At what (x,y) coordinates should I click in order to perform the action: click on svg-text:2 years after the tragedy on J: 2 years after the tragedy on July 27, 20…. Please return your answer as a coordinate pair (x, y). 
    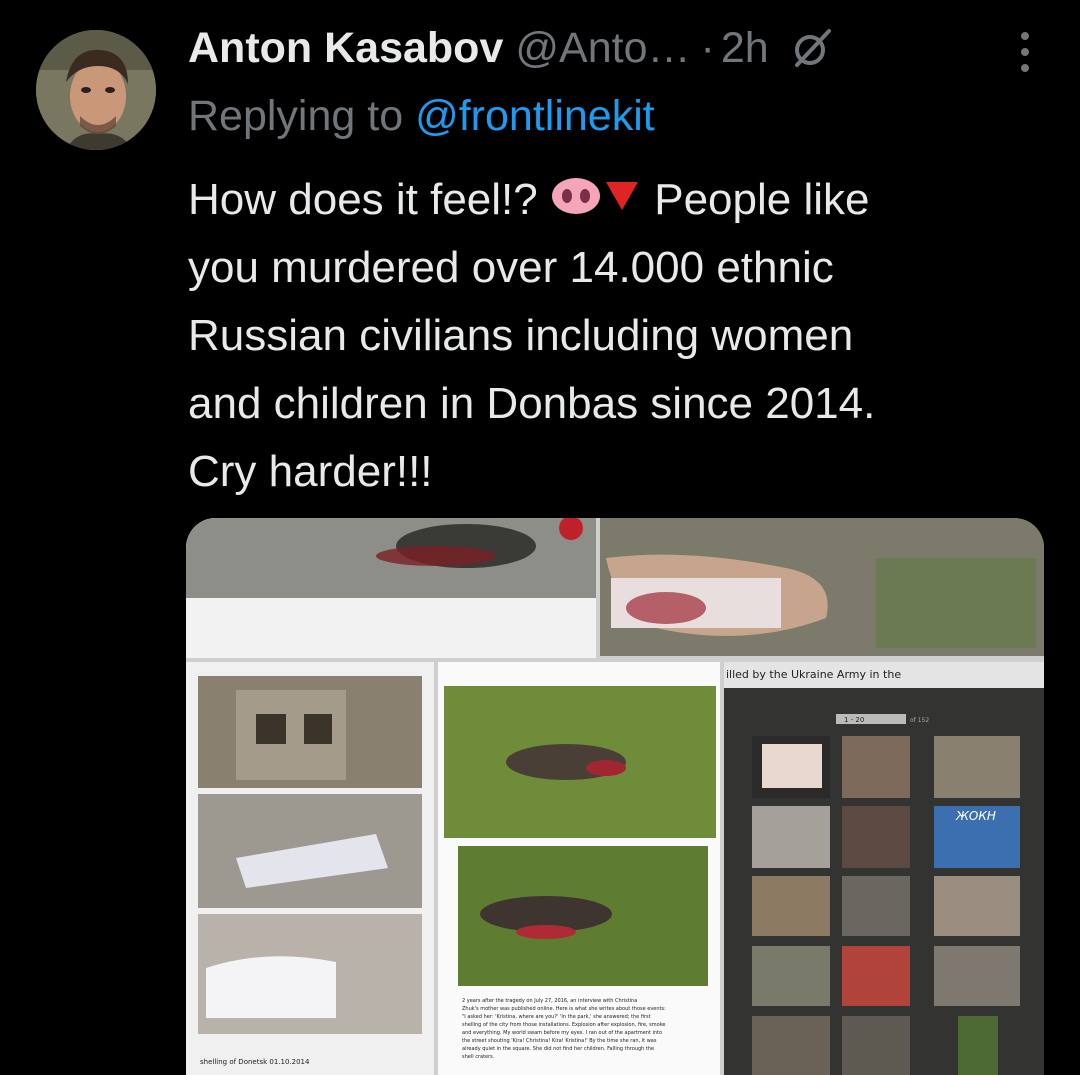
    Looking at the image, I should click on (549, 1001).